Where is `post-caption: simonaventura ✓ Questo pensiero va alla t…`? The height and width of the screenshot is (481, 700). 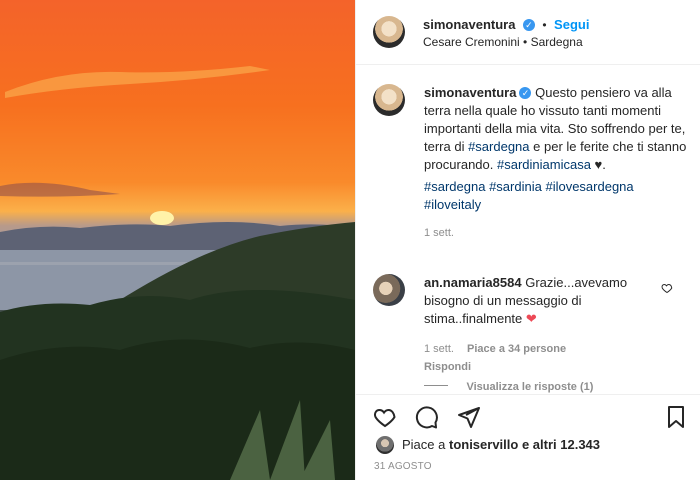
post-caption: simonaventura ✓ Questo pensiero va alla t… is located at coordinates (556, 163).